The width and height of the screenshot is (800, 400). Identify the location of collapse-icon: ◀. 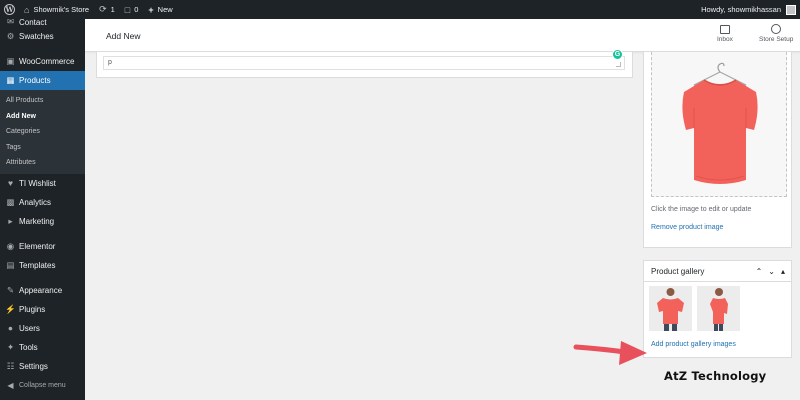
(10, 385).